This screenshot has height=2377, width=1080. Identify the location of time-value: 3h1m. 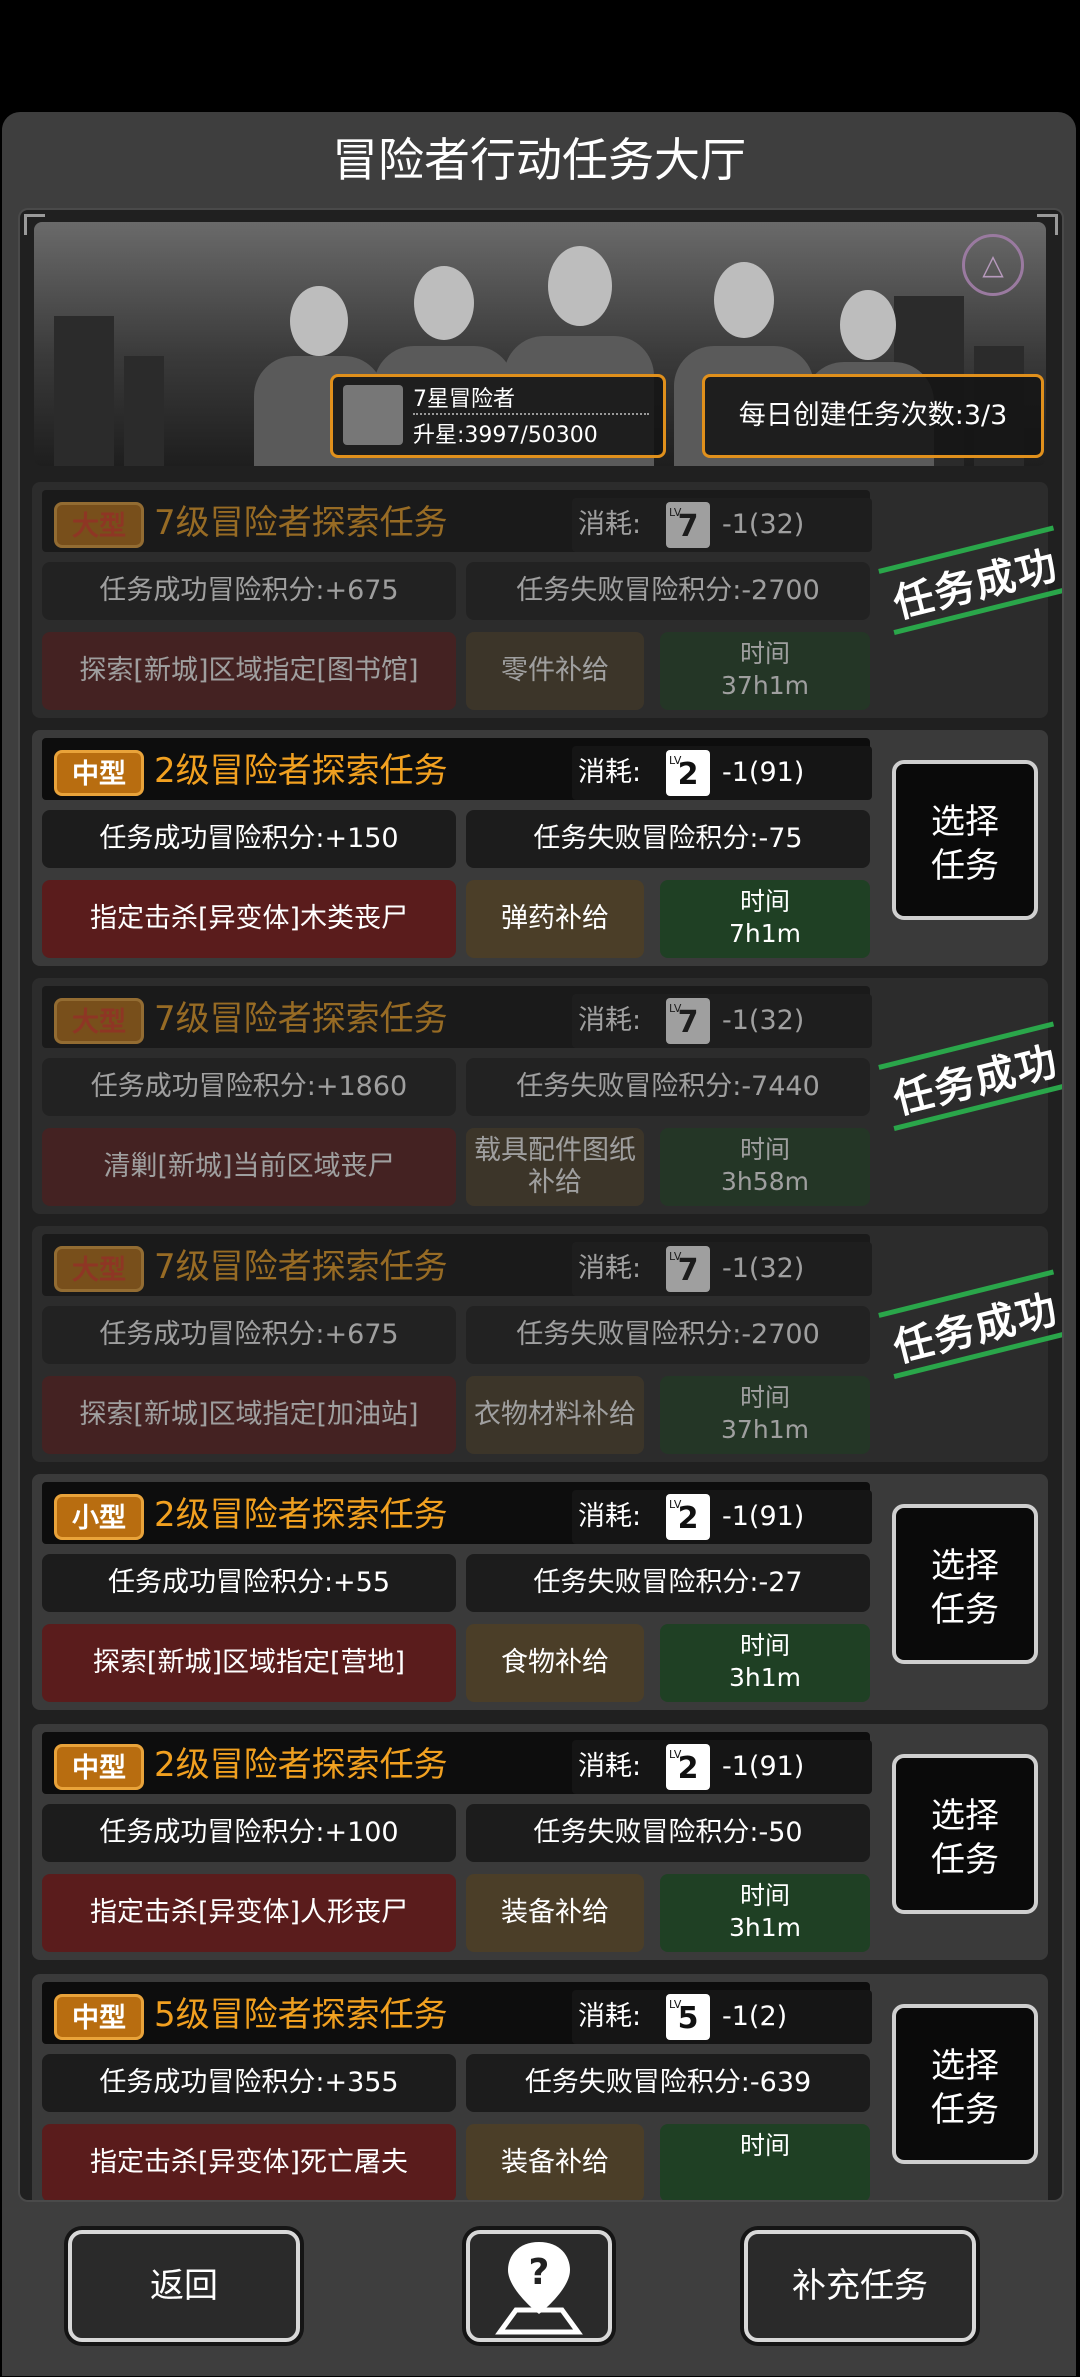
(764, 1677).